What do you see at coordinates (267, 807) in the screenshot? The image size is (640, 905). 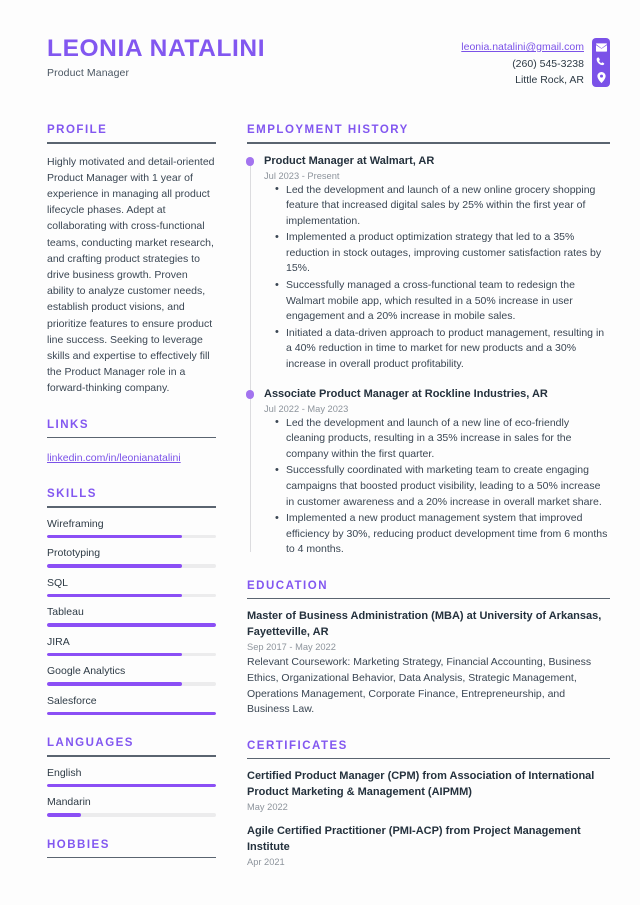 I see `certificate-date: May 2022` at bounding box center [267, 807].